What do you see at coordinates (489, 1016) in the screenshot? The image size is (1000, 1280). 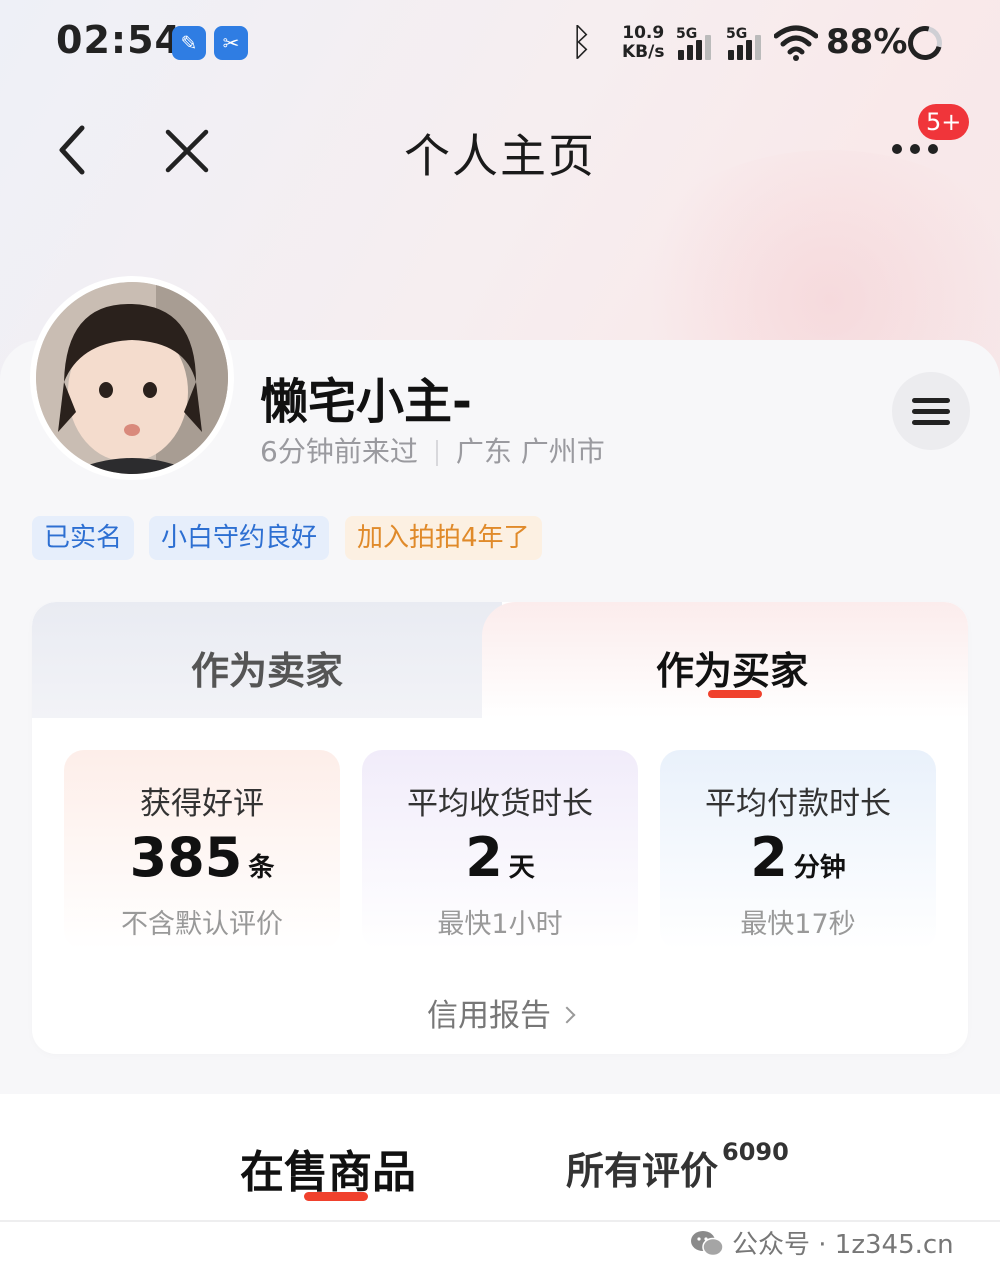 I see `credit-report-label: 信用报告` at bounding box center [489, 1016].